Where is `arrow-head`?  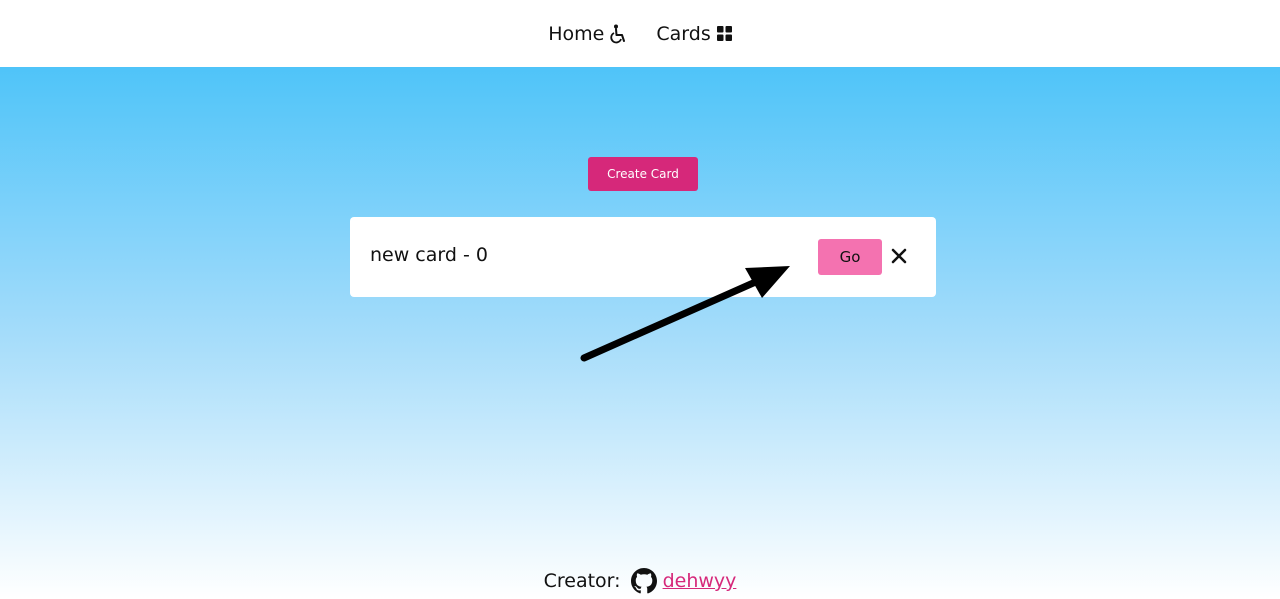 arrow-head is located at coordinates (685, 314).